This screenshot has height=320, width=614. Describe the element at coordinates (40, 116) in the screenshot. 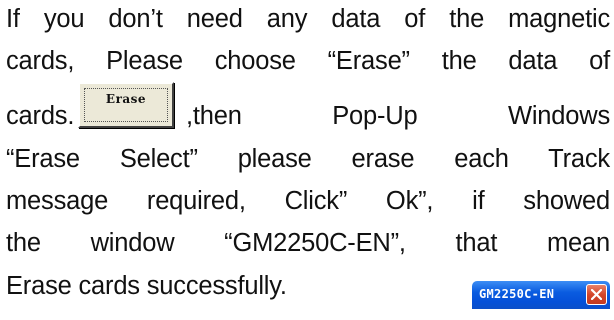

I see `paragraph-line-3-start: cards.` at that location.